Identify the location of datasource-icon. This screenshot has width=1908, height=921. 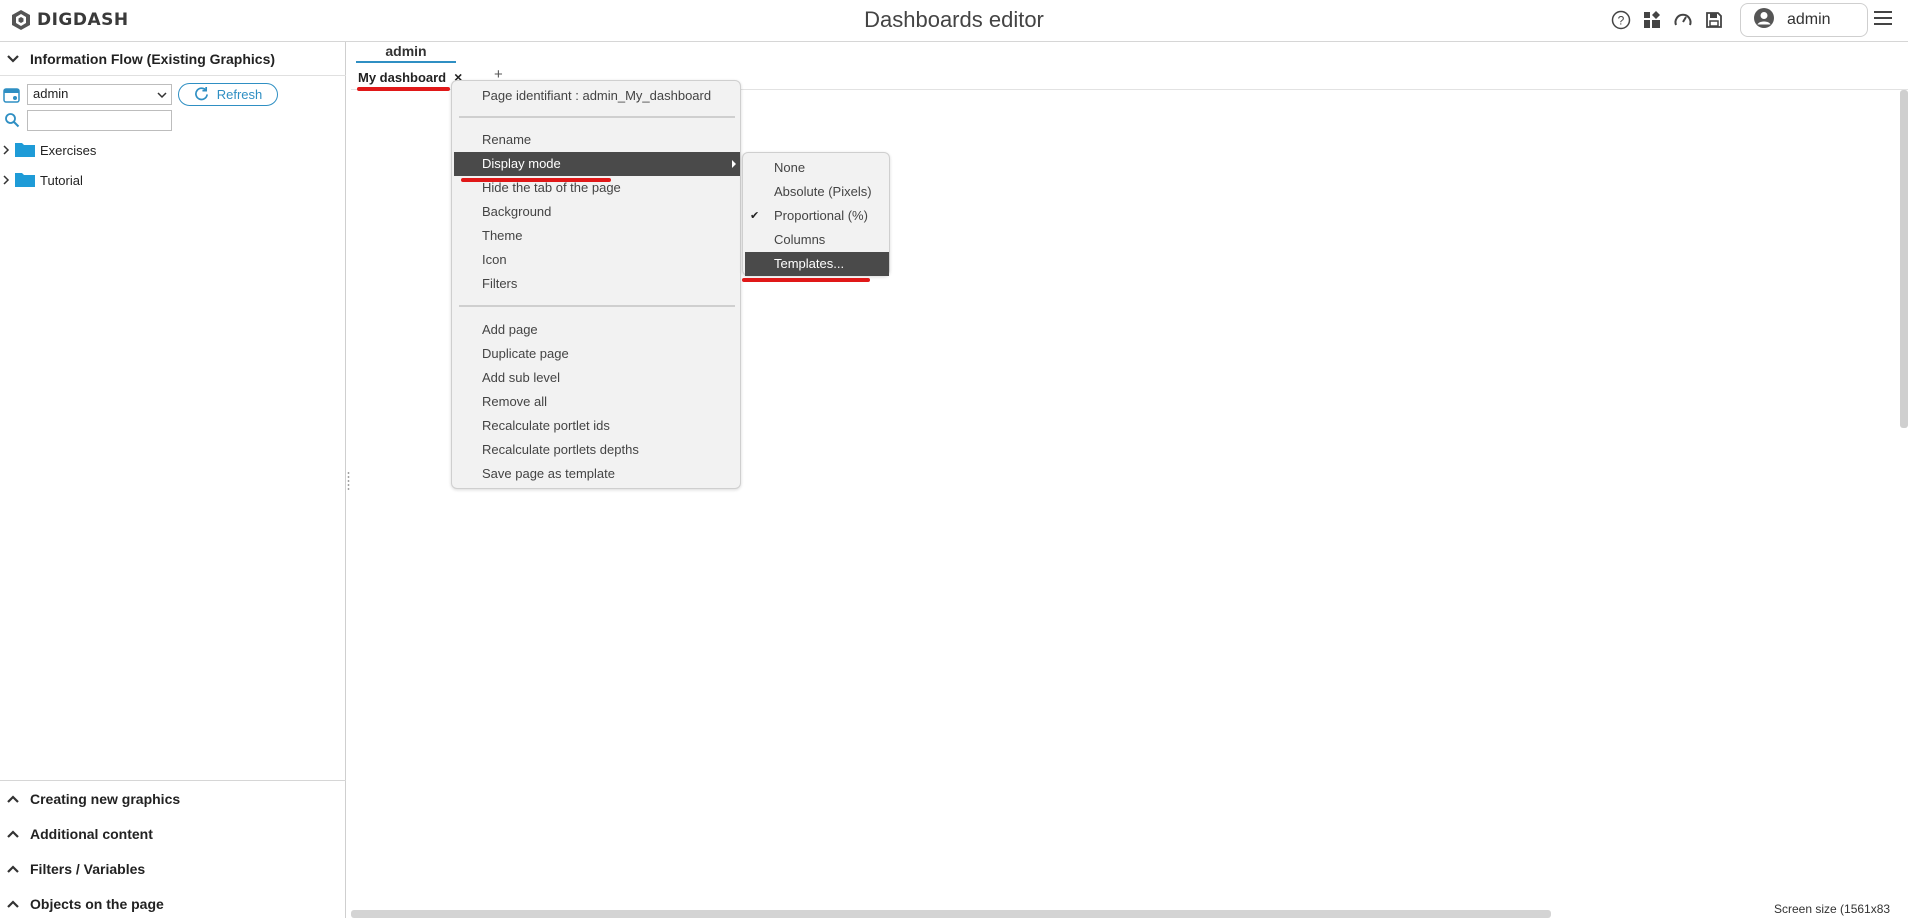
(12, 97).